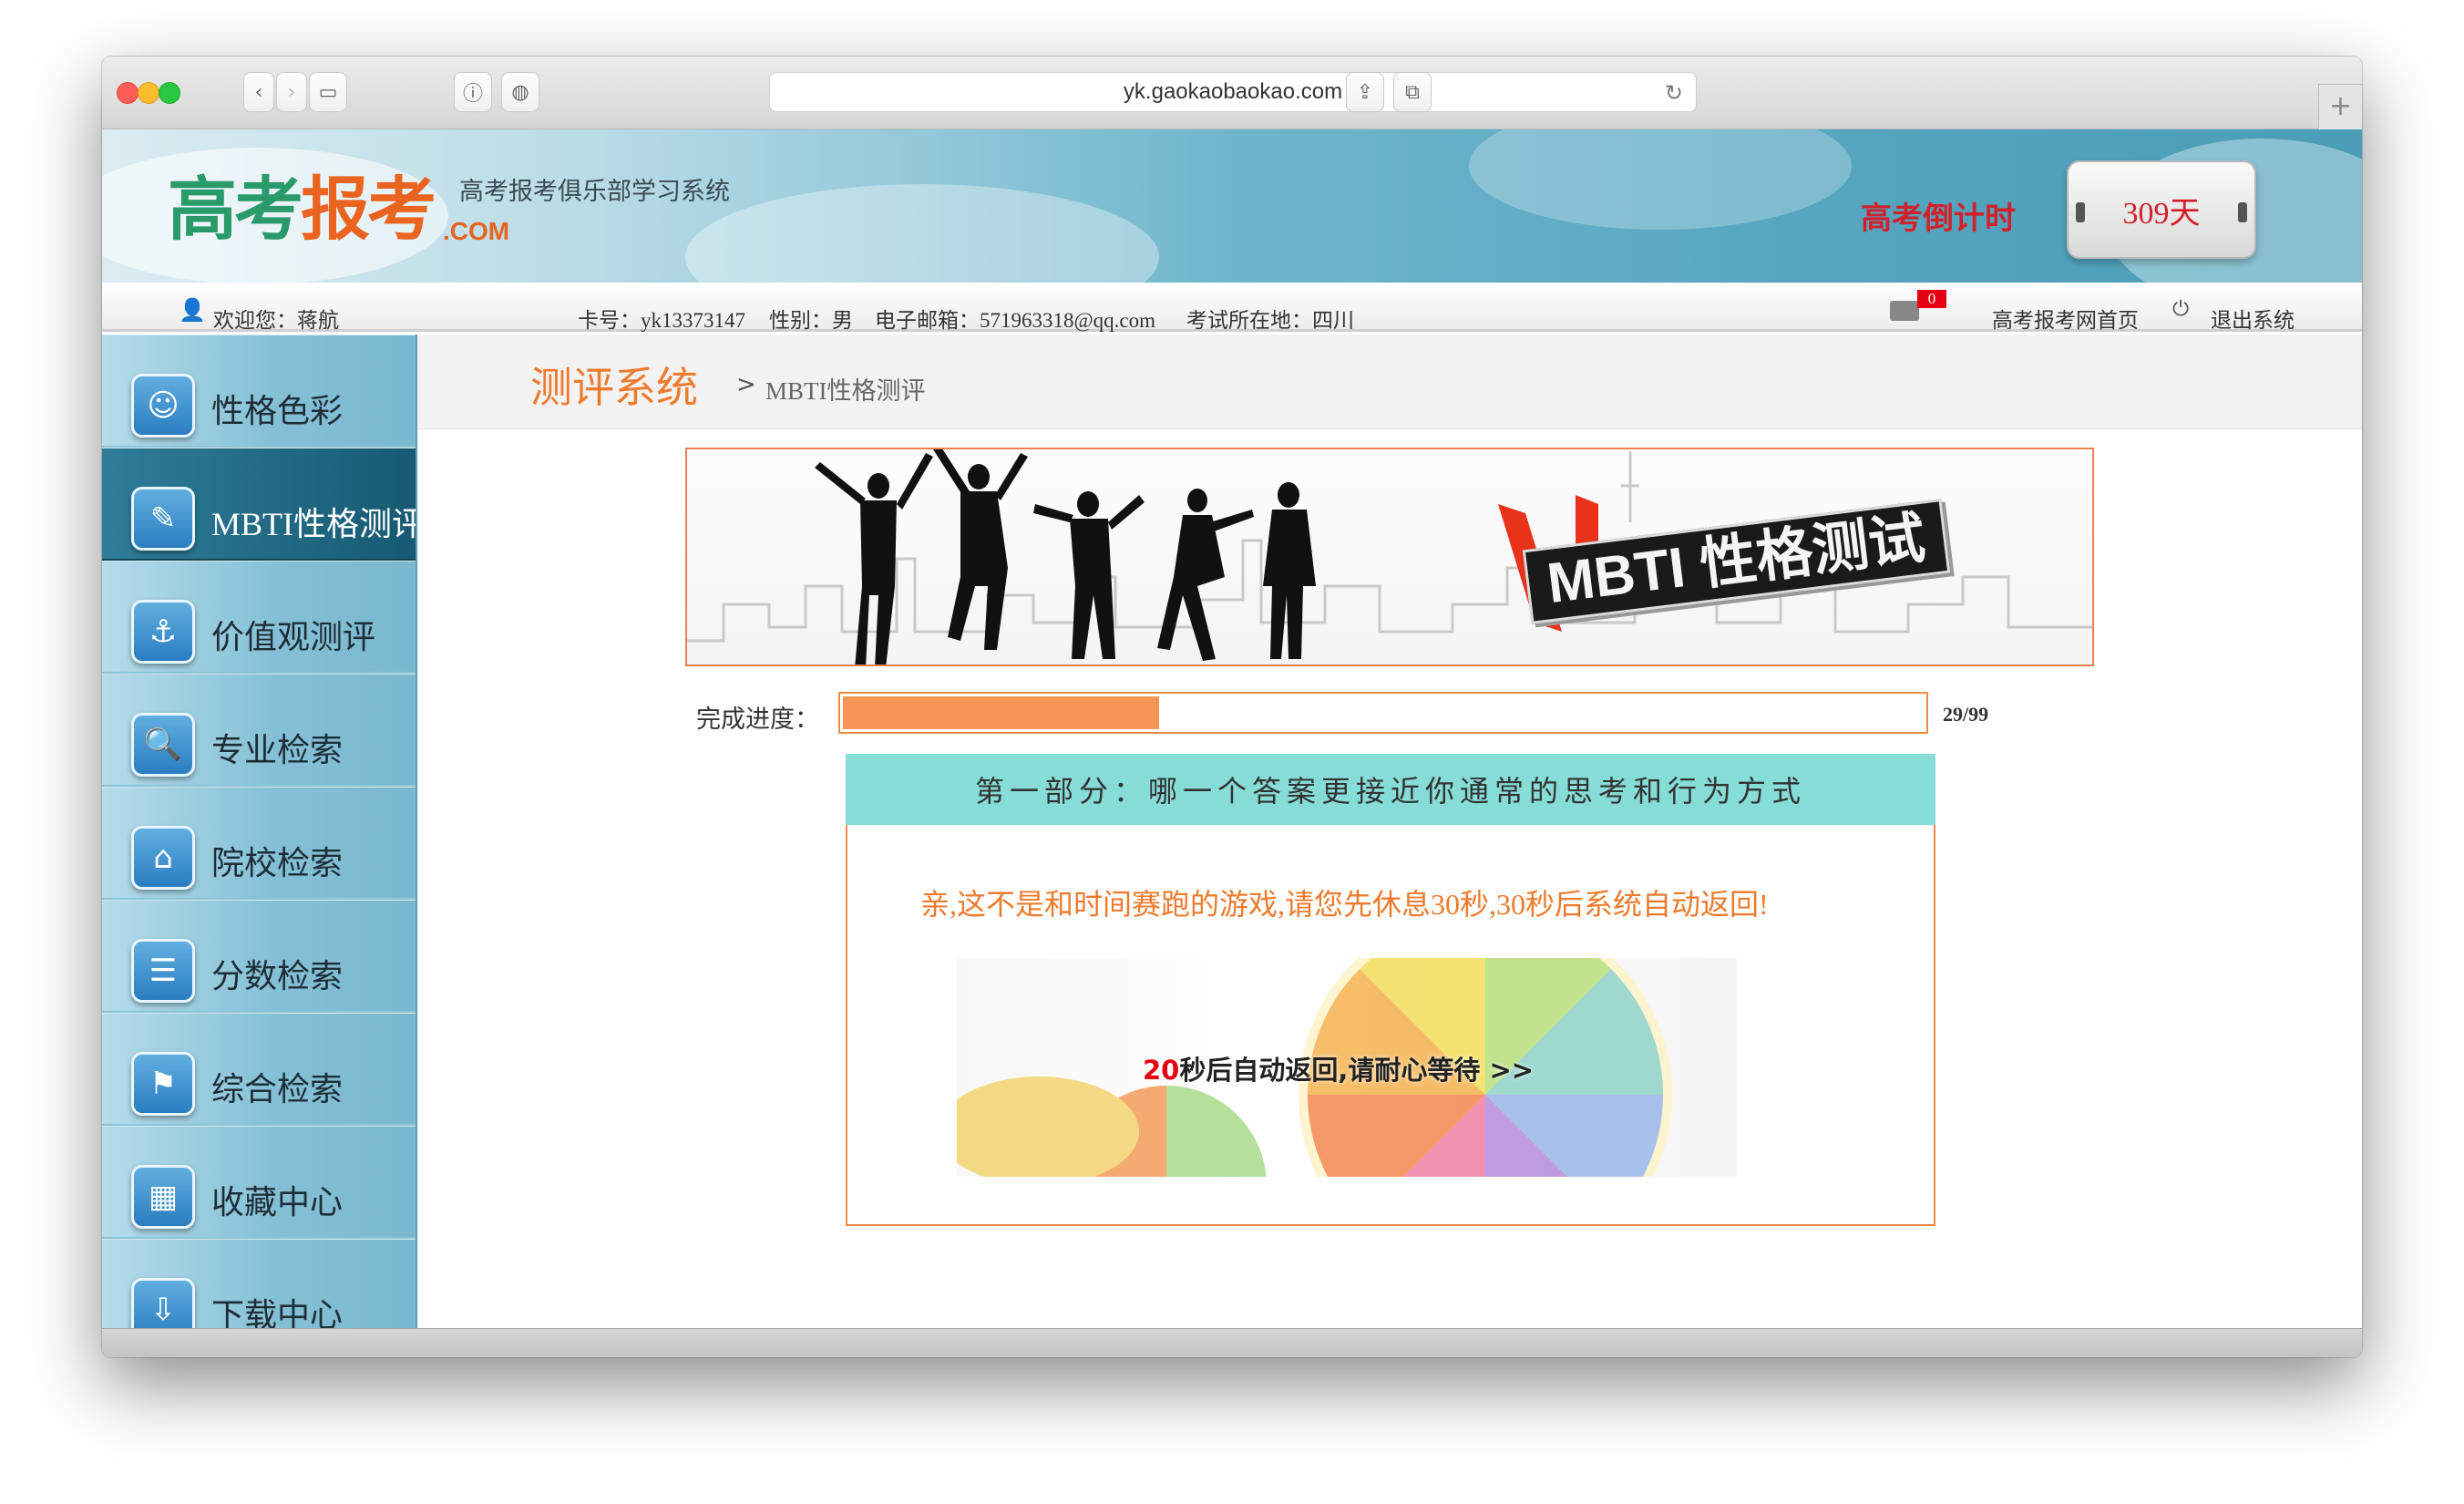 This screenshot has height=1504, width=2464. I want to click on sidebar-item-label: 价值观测评, so click(293, 637).